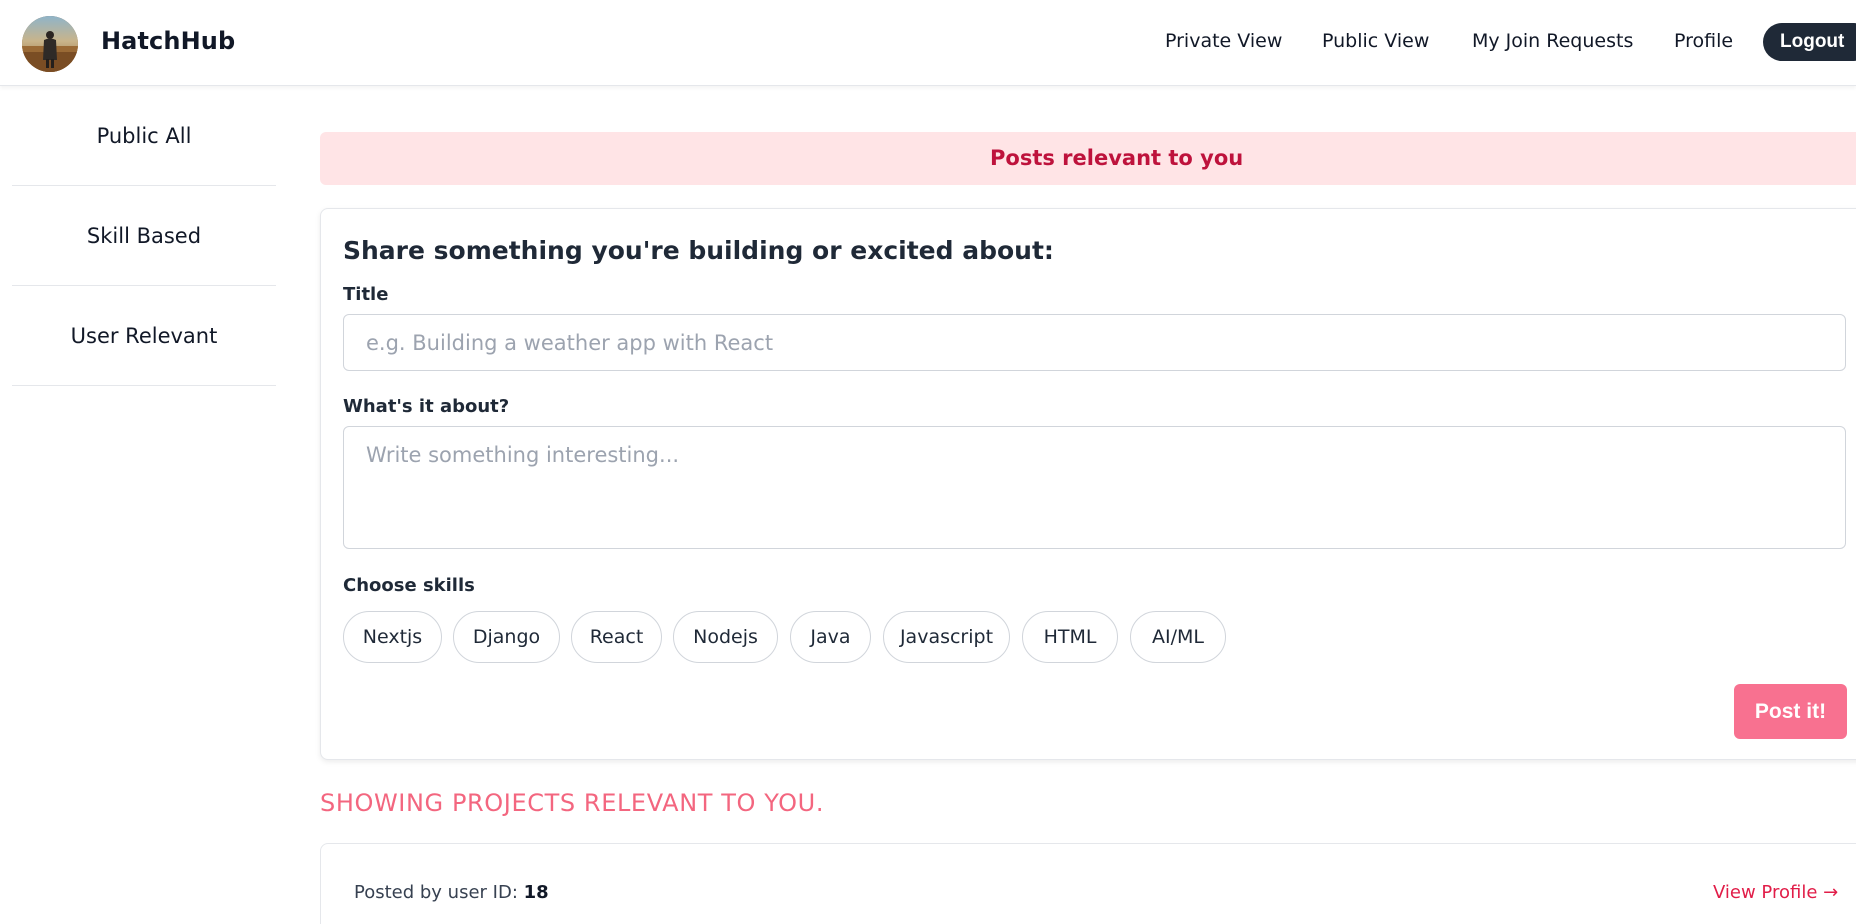 The width and height of the screenshot is (1856, 924). What do you see at coordinates (1809, 42) in the screenshot?
I see `logout-button: Logout` at bounding box center [1809, 42].